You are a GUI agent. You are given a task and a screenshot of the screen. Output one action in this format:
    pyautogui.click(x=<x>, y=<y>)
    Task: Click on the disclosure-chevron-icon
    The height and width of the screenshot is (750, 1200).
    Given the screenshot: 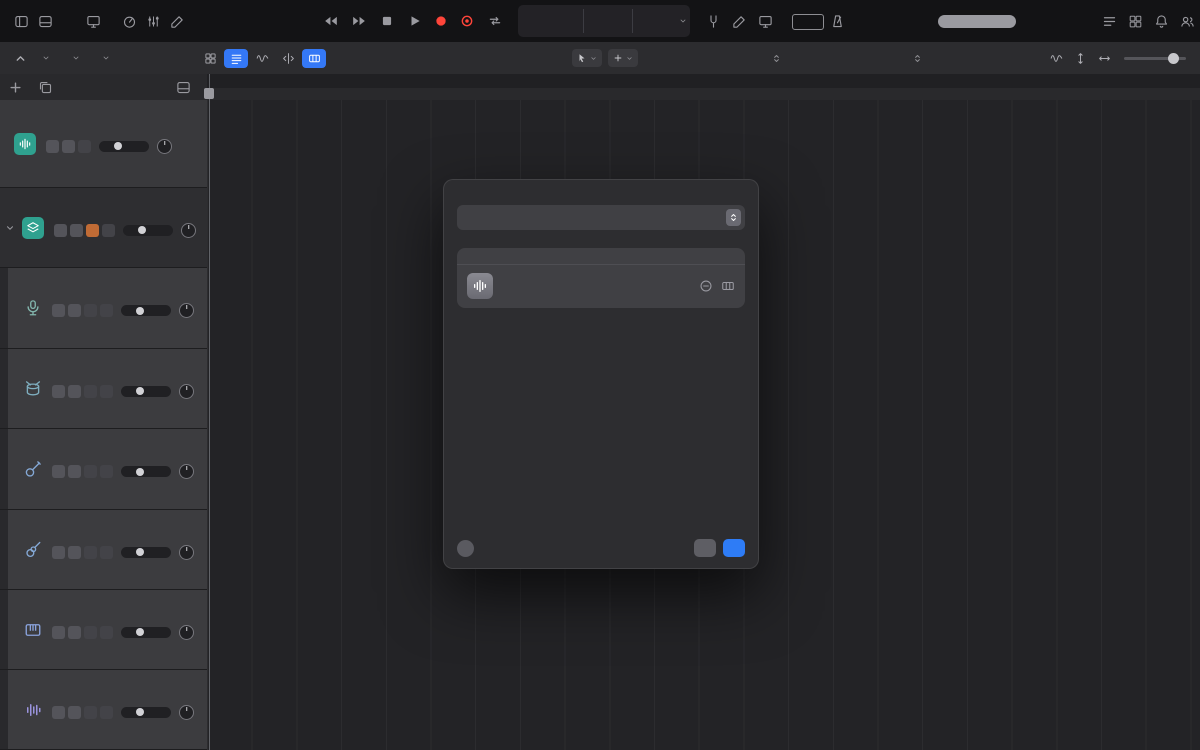 What is the action you would take?
    pyautogui.click(x=10, y=228)
    